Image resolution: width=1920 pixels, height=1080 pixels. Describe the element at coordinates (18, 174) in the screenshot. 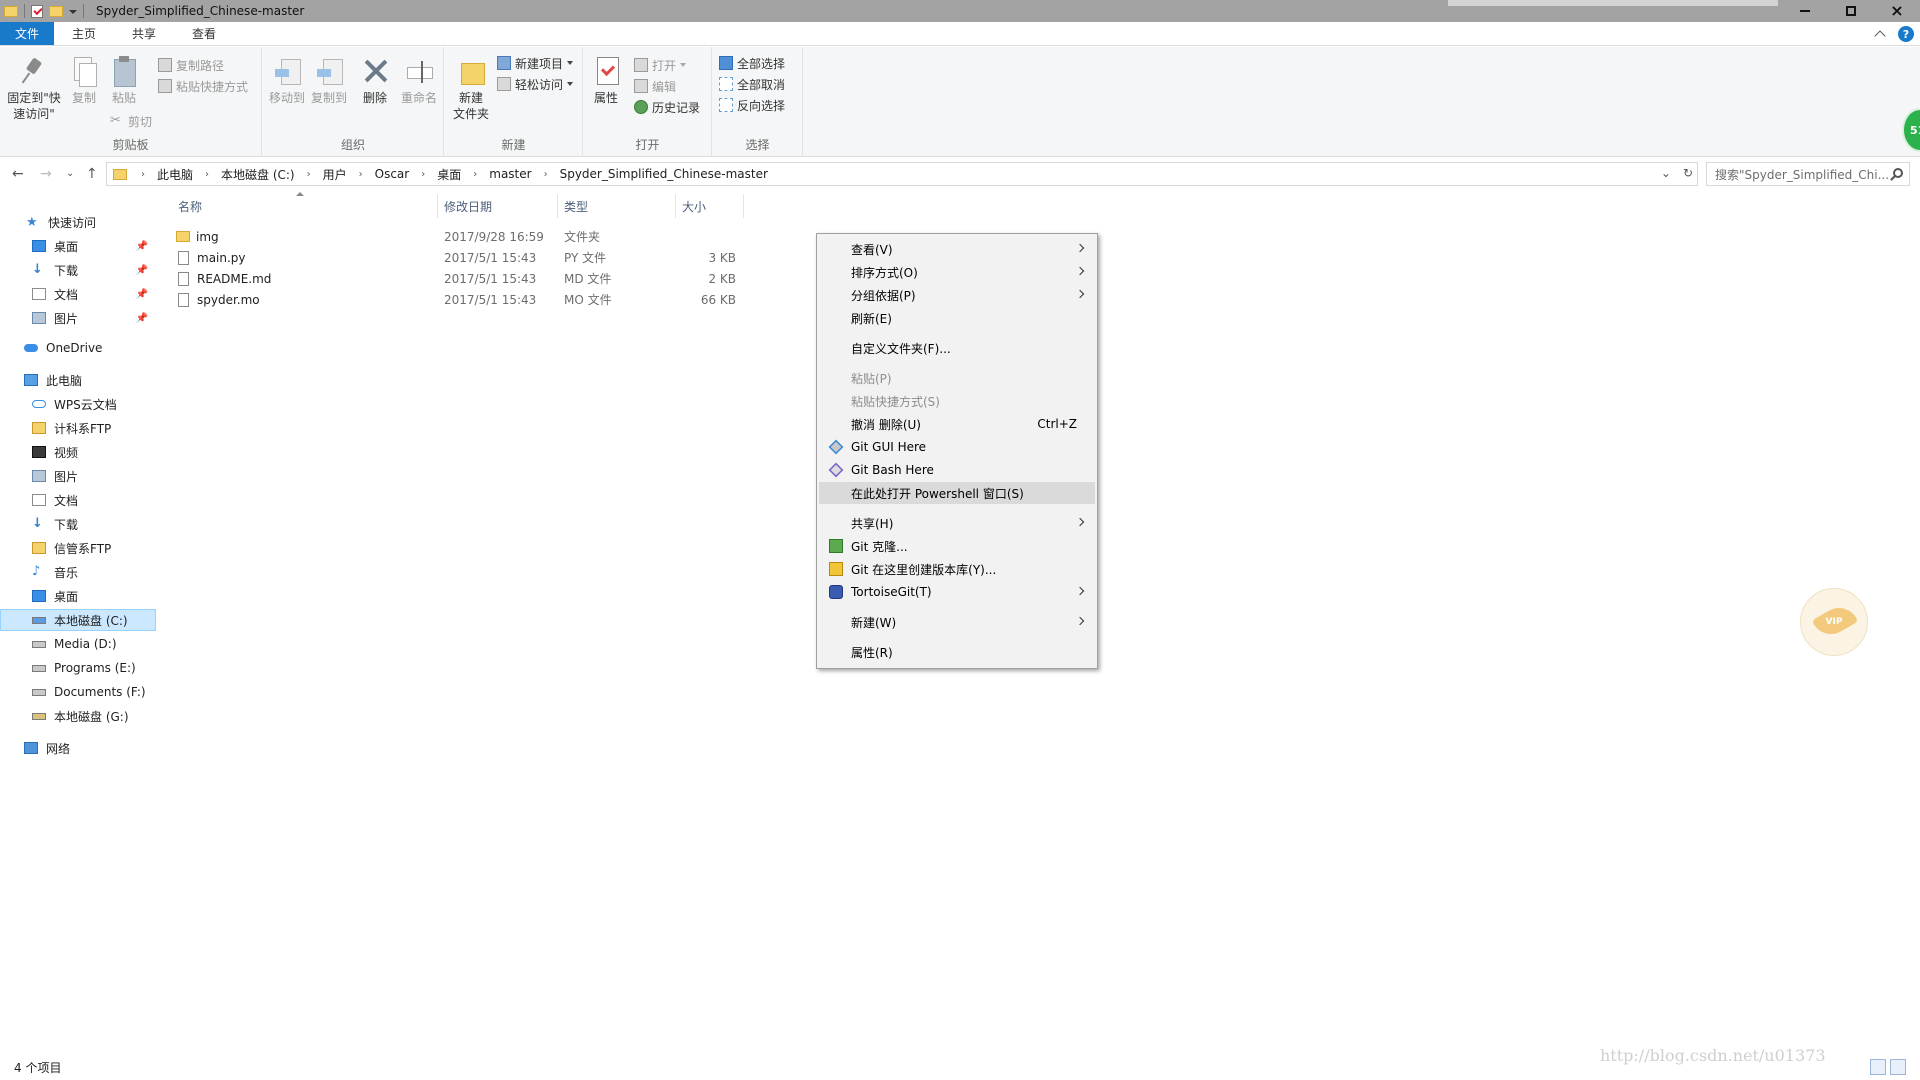

I see `back-arrow-icon: ←` at that location.